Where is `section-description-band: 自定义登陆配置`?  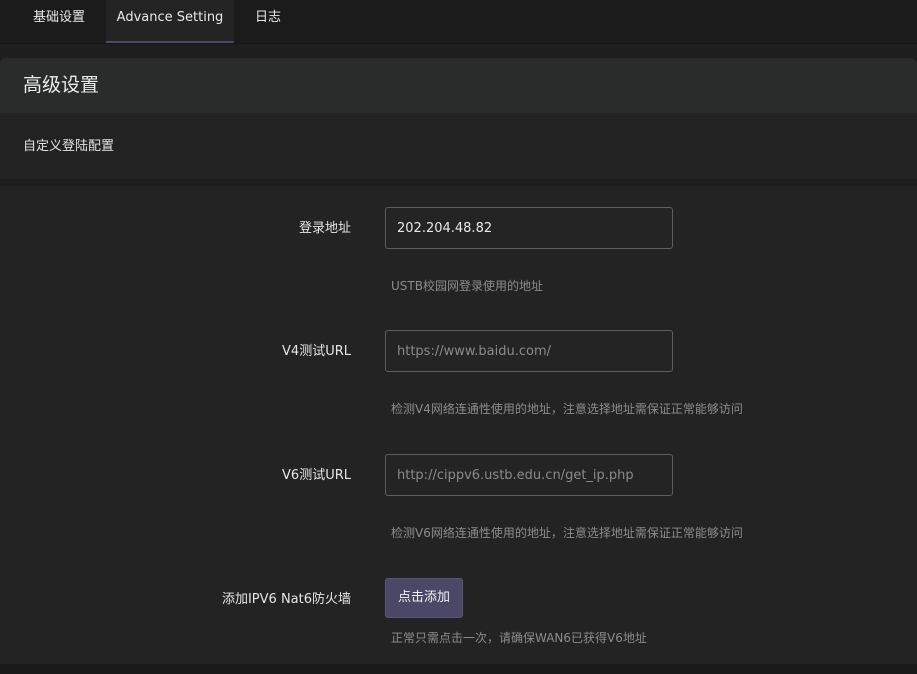 section-description-band: 自定义登陆配置 is located at coordinates (458, 146).